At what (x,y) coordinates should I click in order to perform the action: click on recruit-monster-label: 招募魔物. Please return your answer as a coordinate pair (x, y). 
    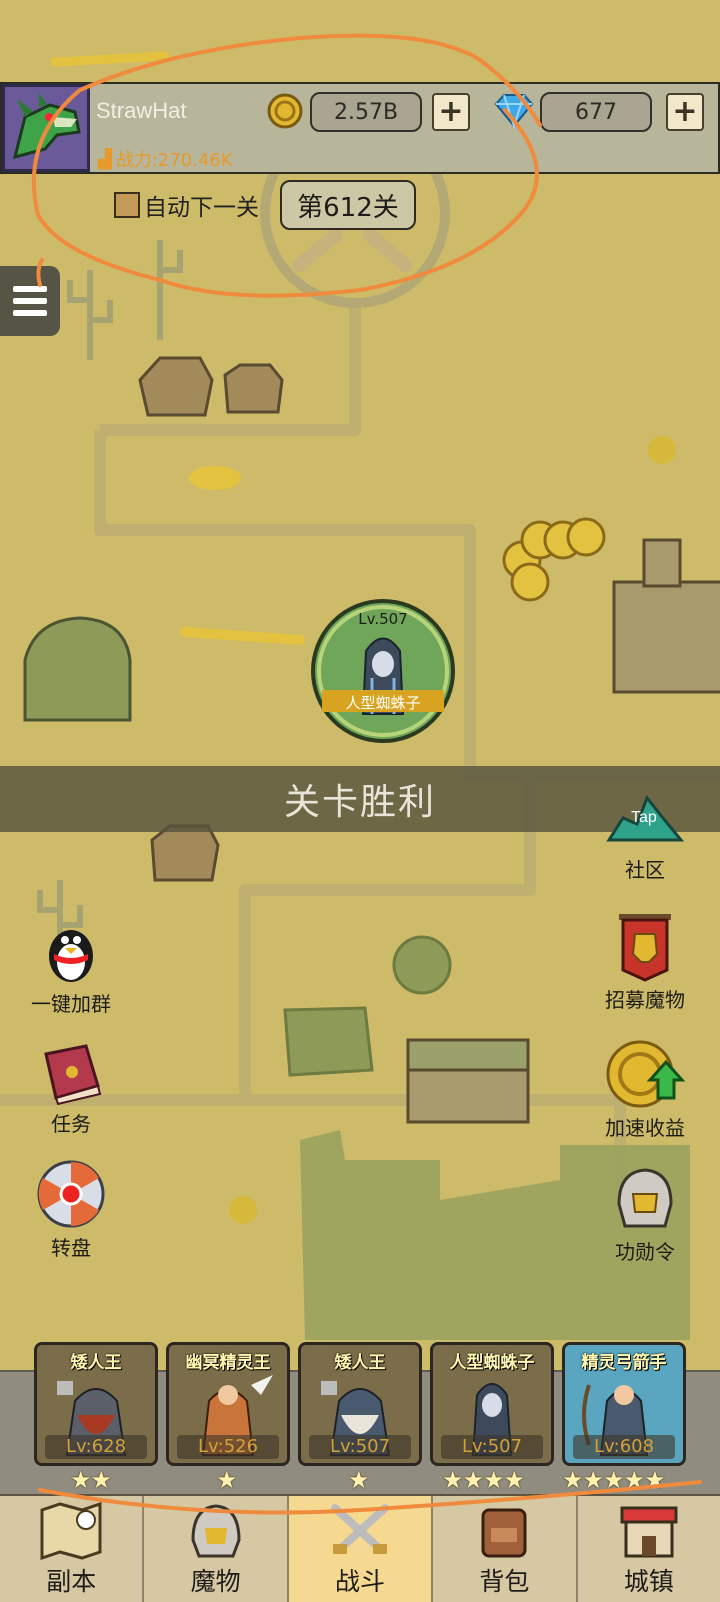
    Looking at the image, I should click on (645, 1000).